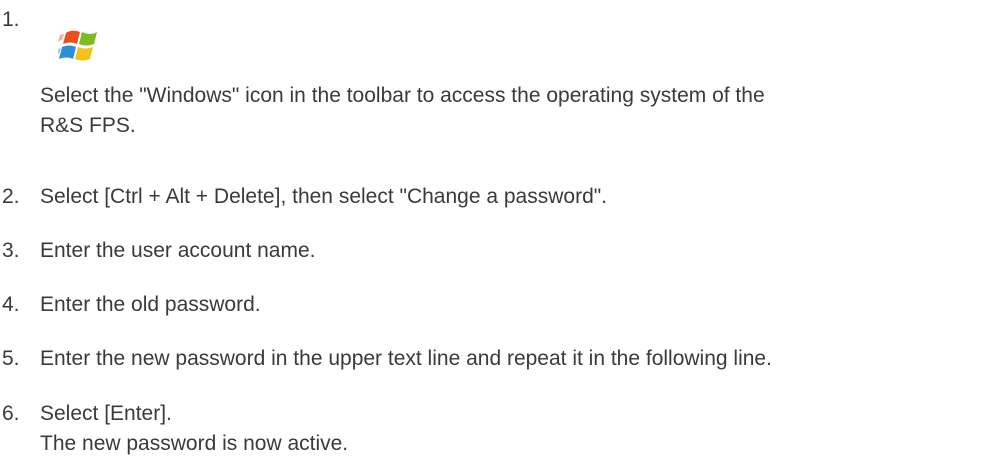 The height and width of the screenshot is (470, 987). What do you see at coordinates (150, 304) in the screenshot?
I see `step-text-line: Enter the old password.` at bounding box center [150, 304].